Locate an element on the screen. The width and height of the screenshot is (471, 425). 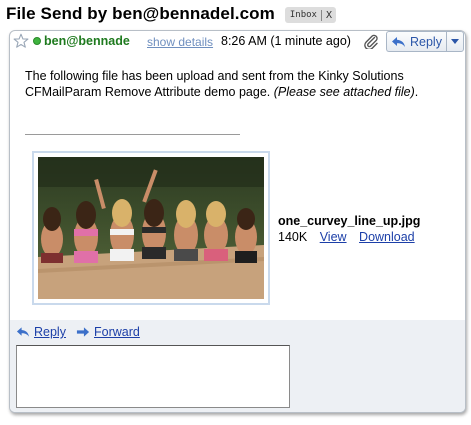
footer-reply-label: Reply is located at coordinates (50, 332).